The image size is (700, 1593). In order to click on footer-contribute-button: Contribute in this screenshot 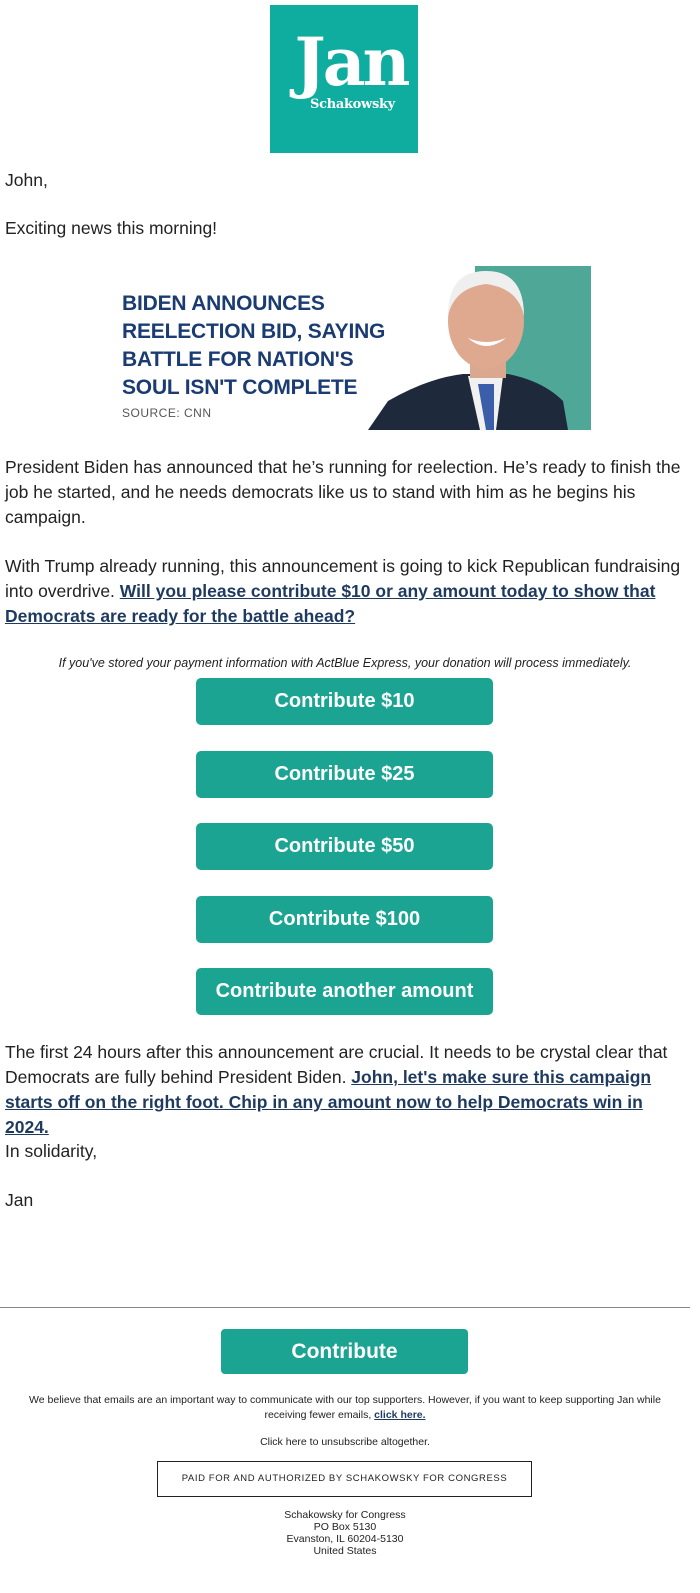, I will do `click(344, 1351)`.